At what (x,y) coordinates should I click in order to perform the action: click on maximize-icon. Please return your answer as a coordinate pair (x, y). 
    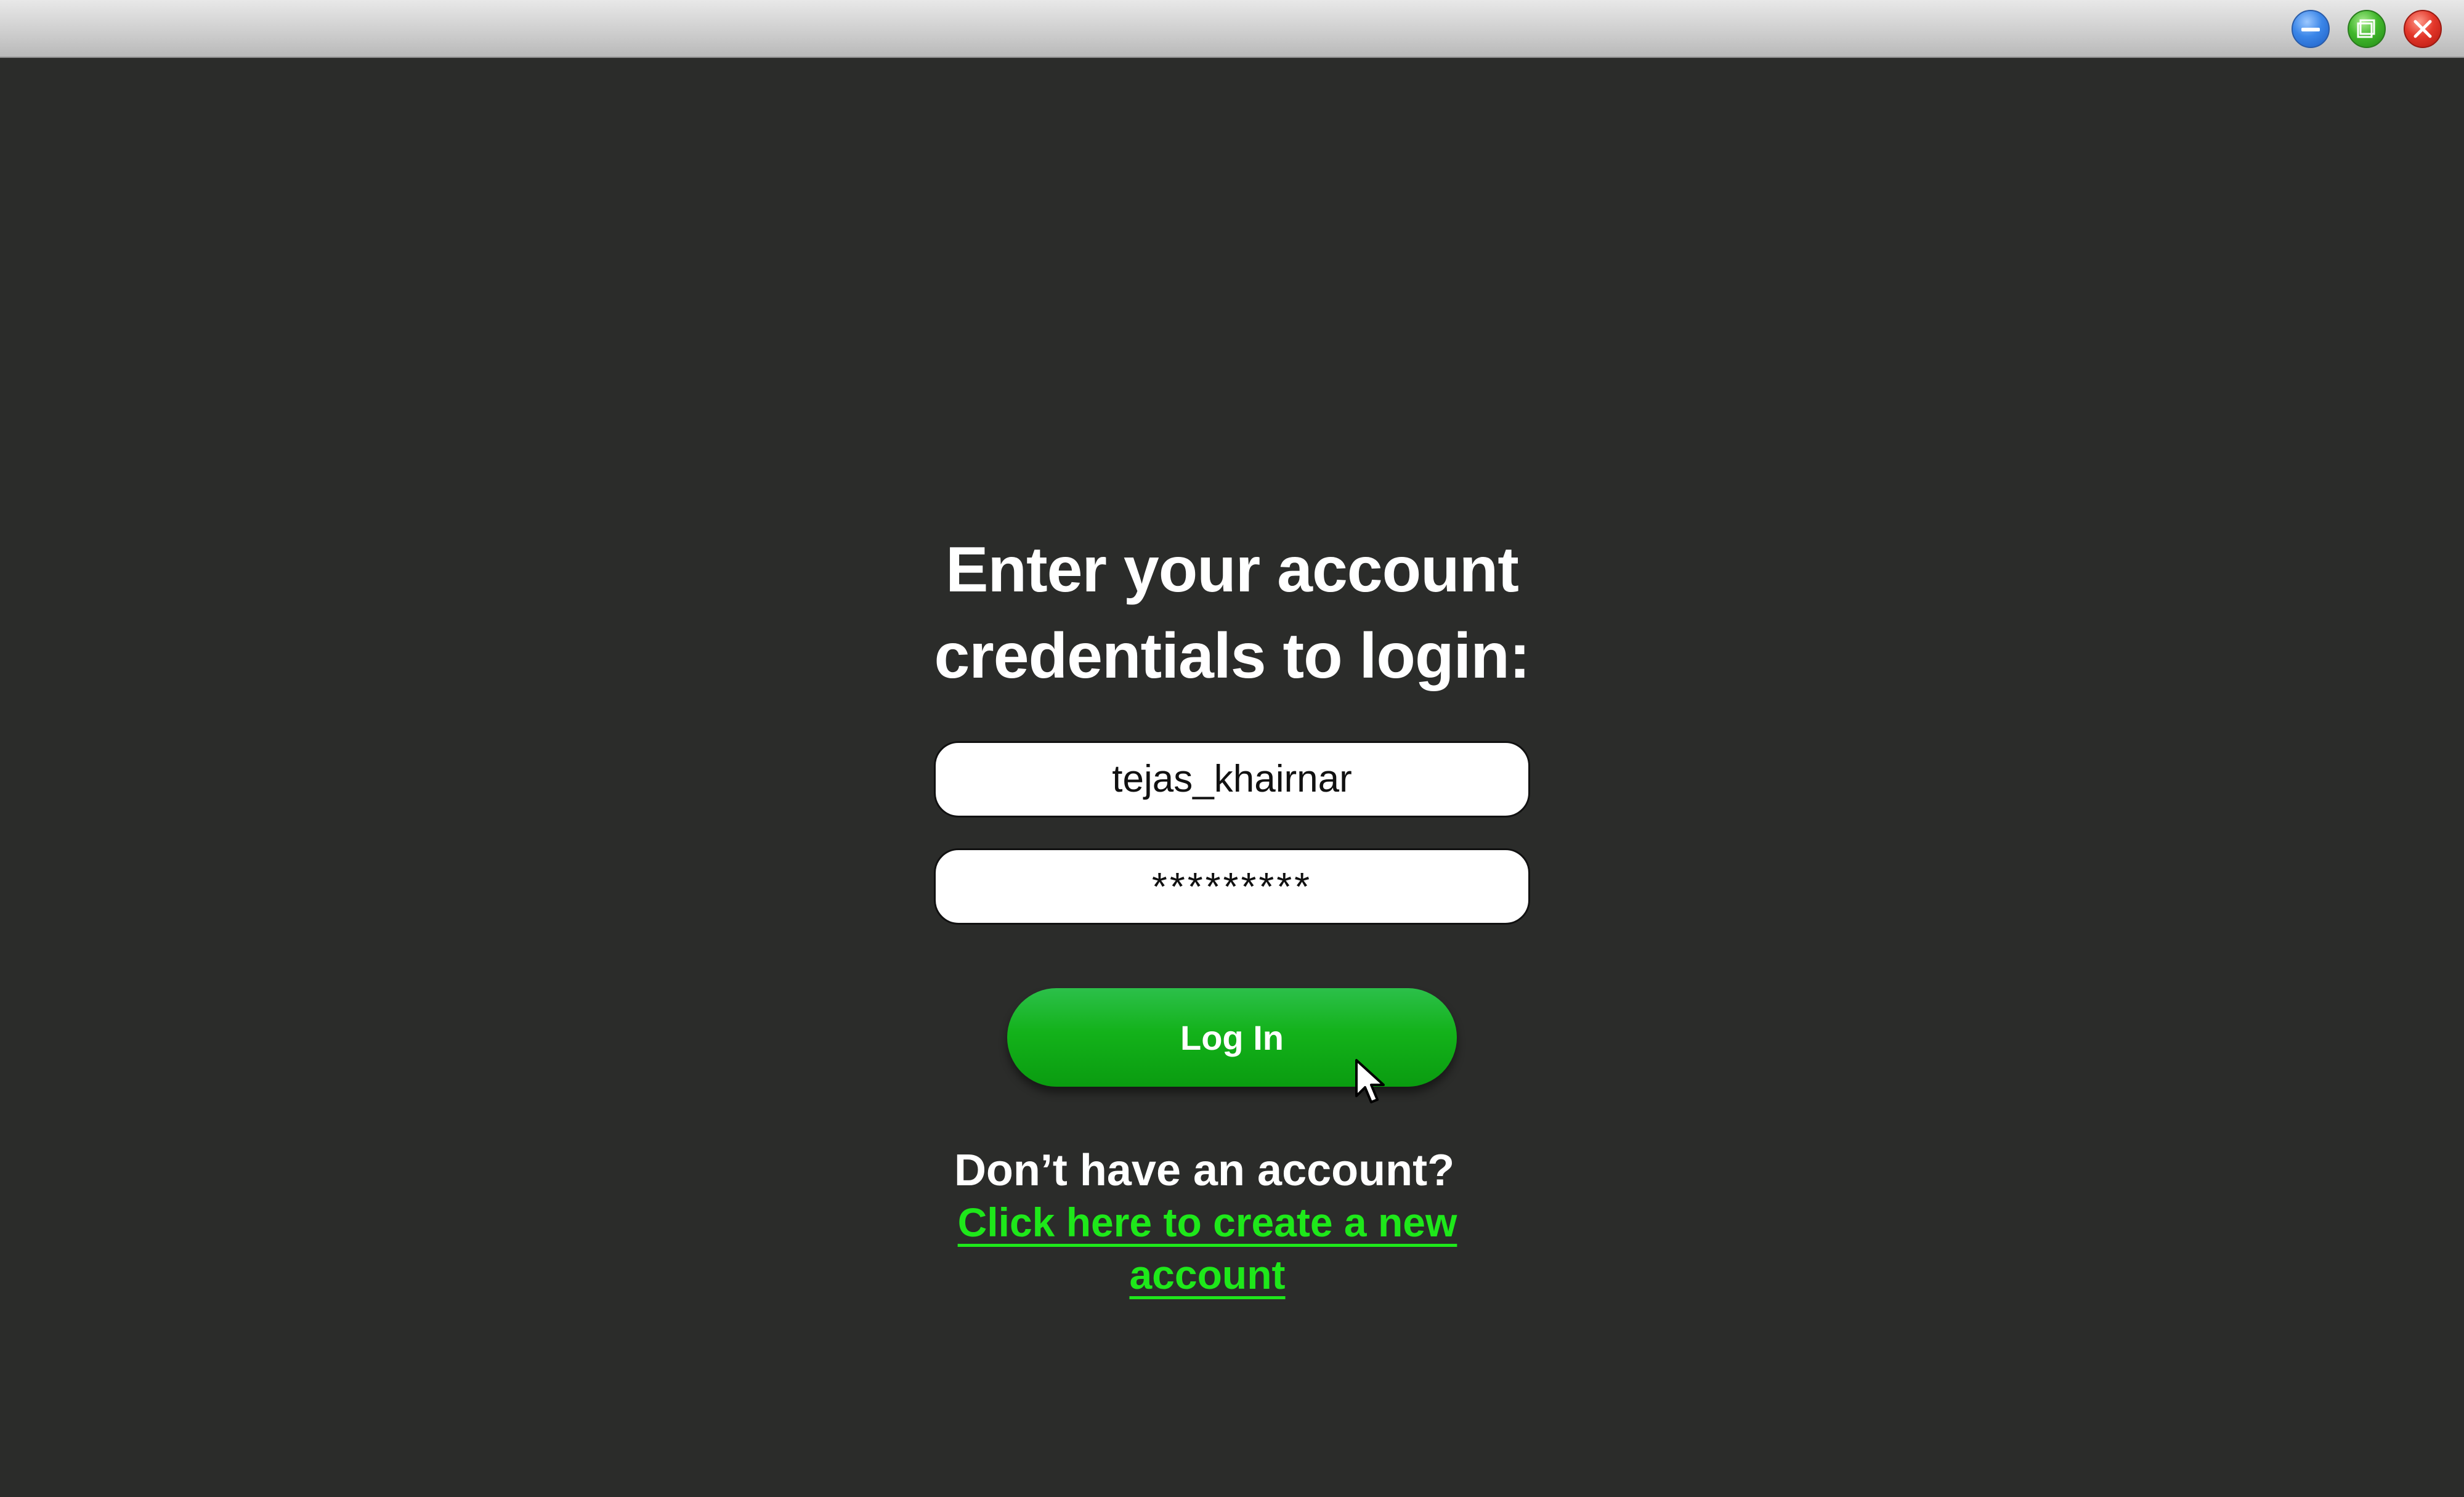
    Looking at the image, I should click on (2366, 28).